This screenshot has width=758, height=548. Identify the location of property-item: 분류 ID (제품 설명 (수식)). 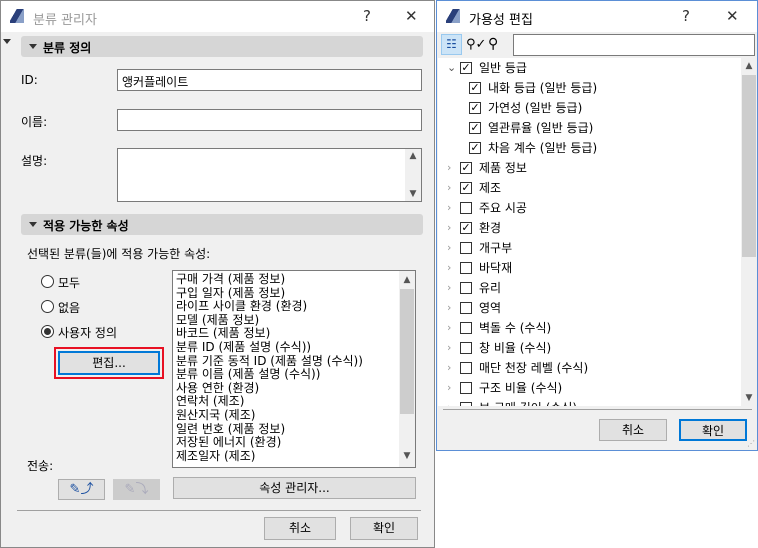
(295, 347).